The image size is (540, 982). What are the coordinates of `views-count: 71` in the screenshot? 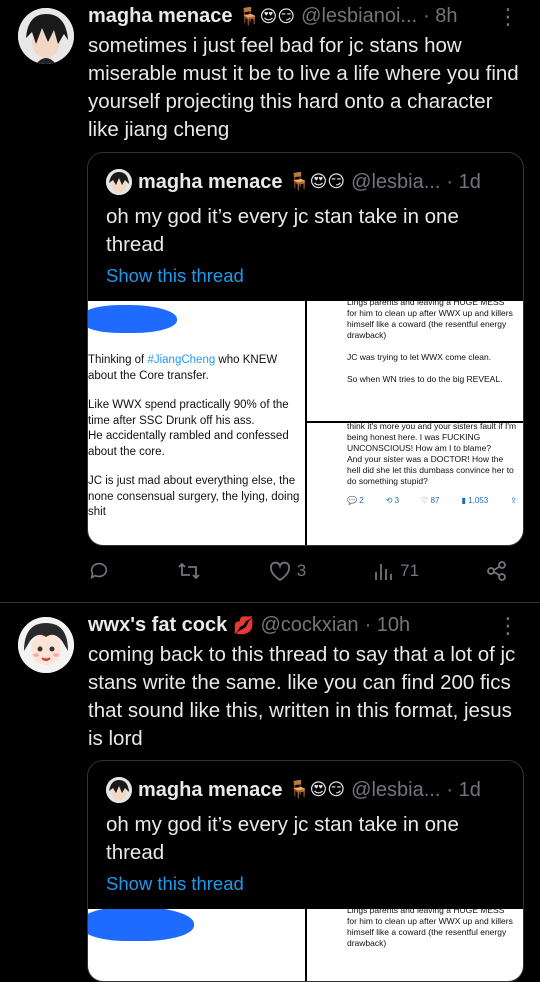 It's located at (410, 570).